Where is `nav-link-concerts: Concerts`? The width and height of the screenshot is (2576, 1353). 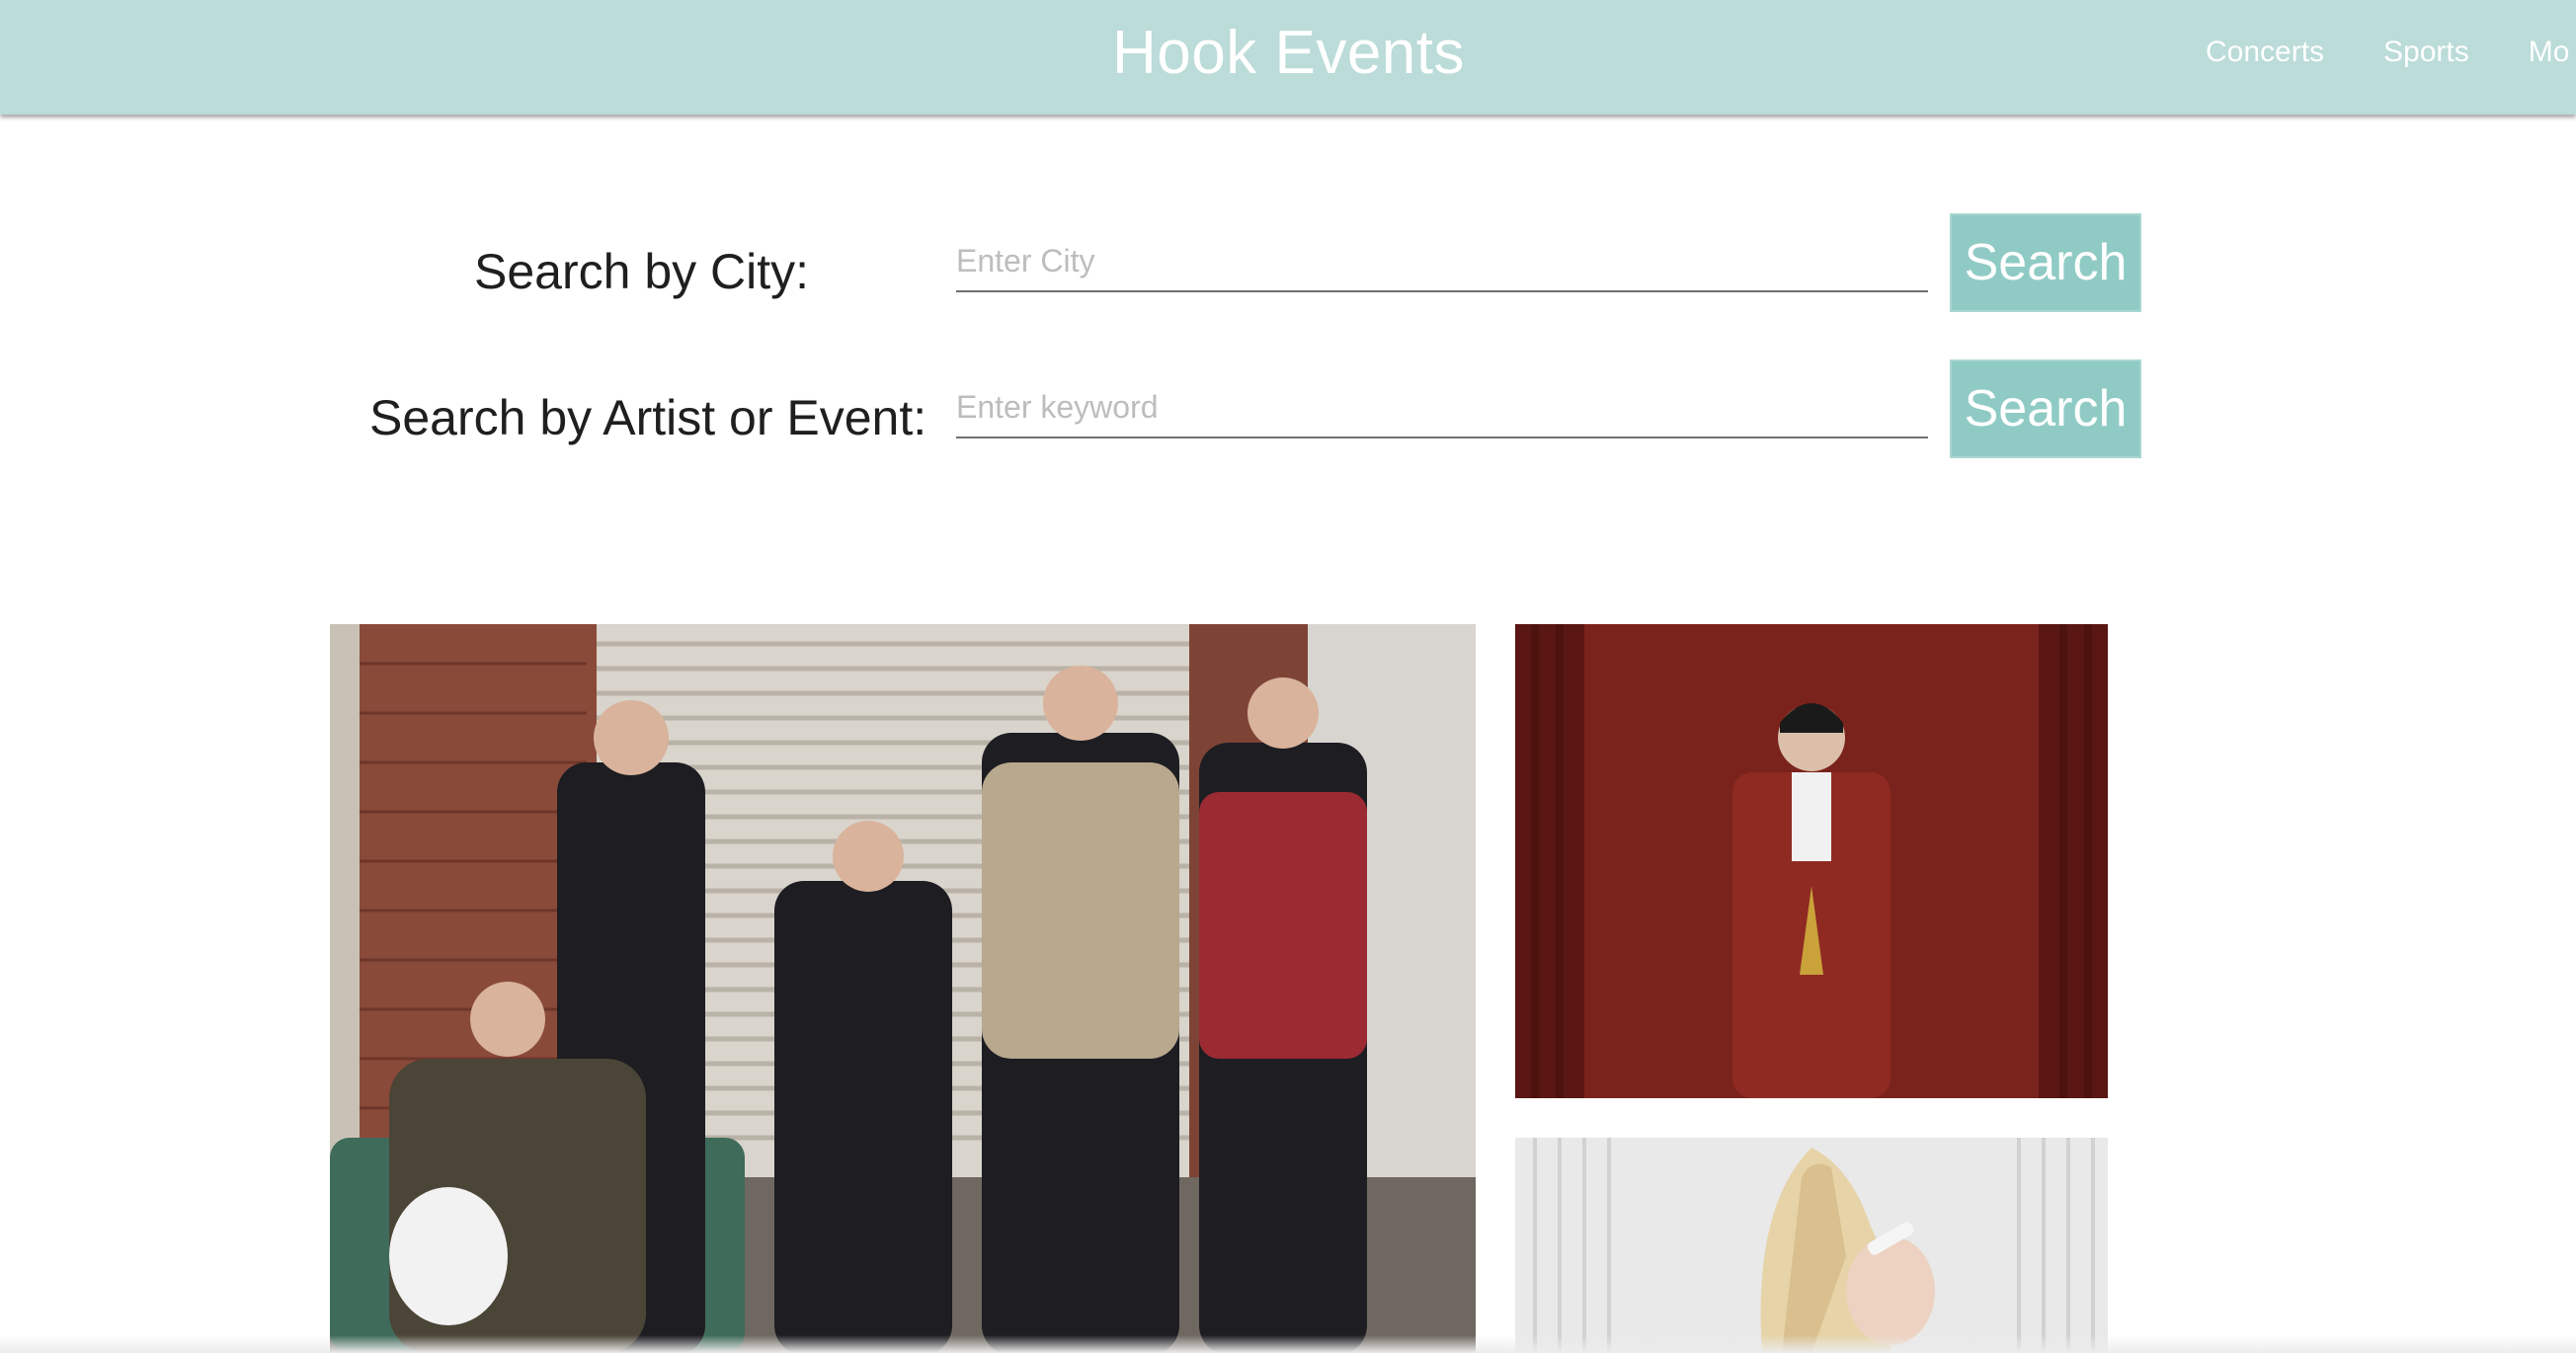
nav-link-concerts: Concerts is located at coordinates (2265, 52).